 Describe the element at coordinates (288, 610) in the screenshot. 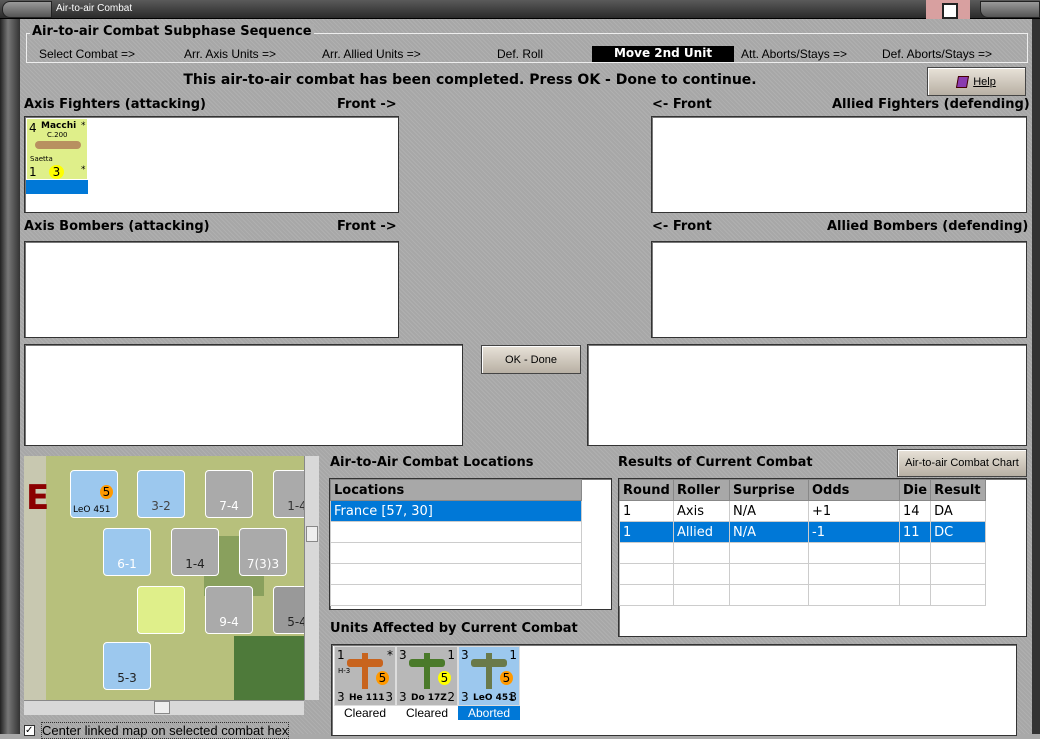

I see `map-counter: 5-4` at that location.